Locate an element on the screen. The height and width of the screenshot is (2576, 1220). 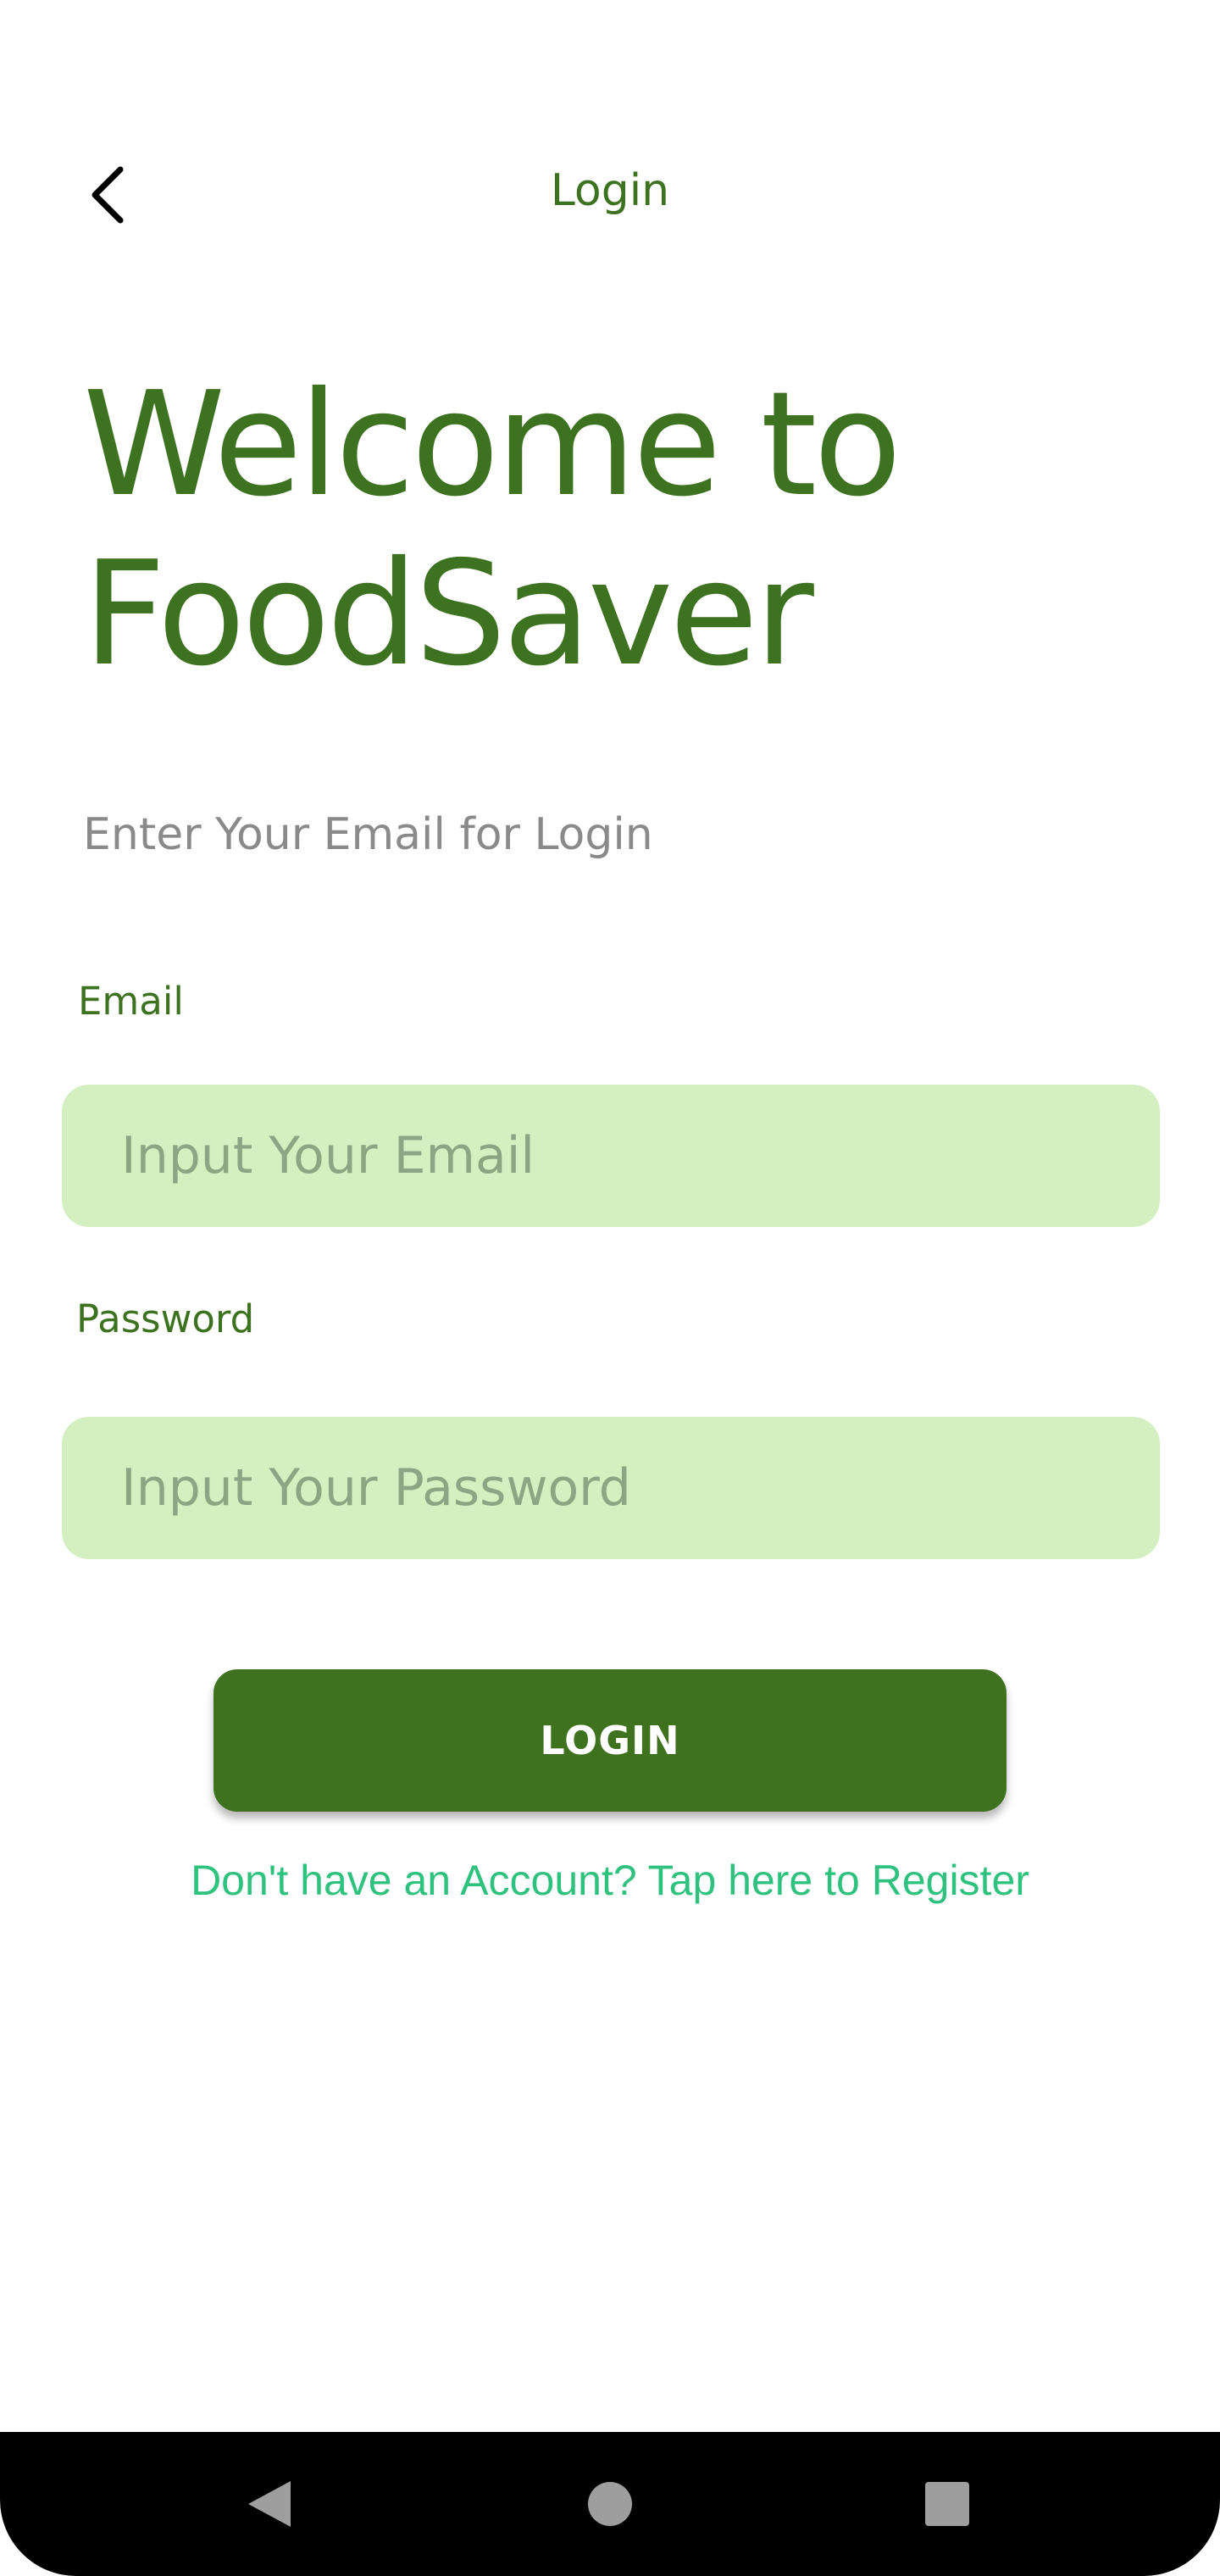
triangle-back-icon is located at coordinates (269, 2504).